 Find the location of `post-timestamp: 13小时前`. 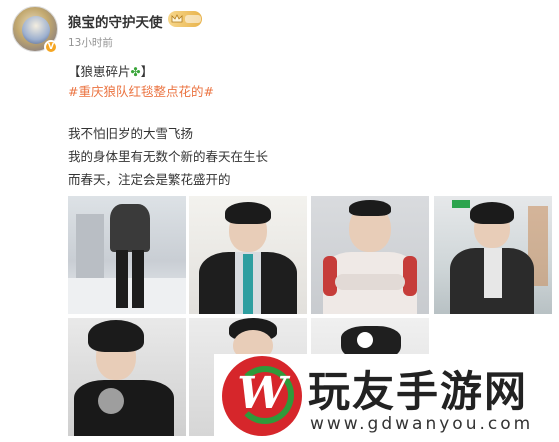

post-timestamp: 13小时前 is located at coordinates (90, 42).